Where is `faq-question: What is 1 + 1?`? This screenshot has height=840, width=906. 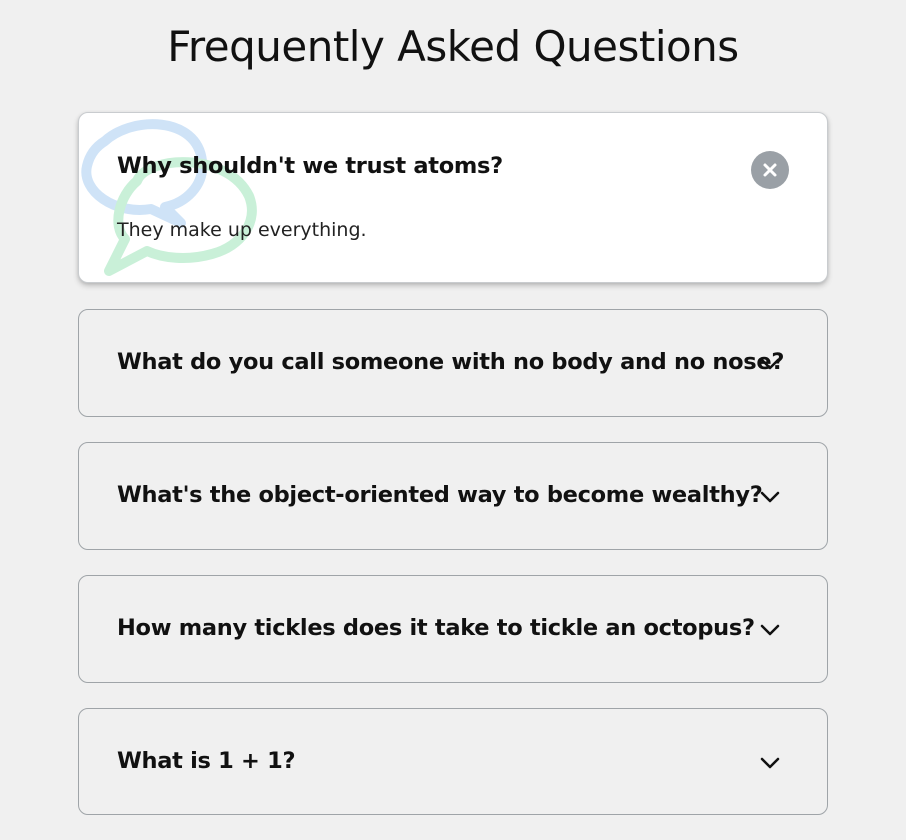 faq-question: What is 1 + 1? is located at coordinates (206, 761).